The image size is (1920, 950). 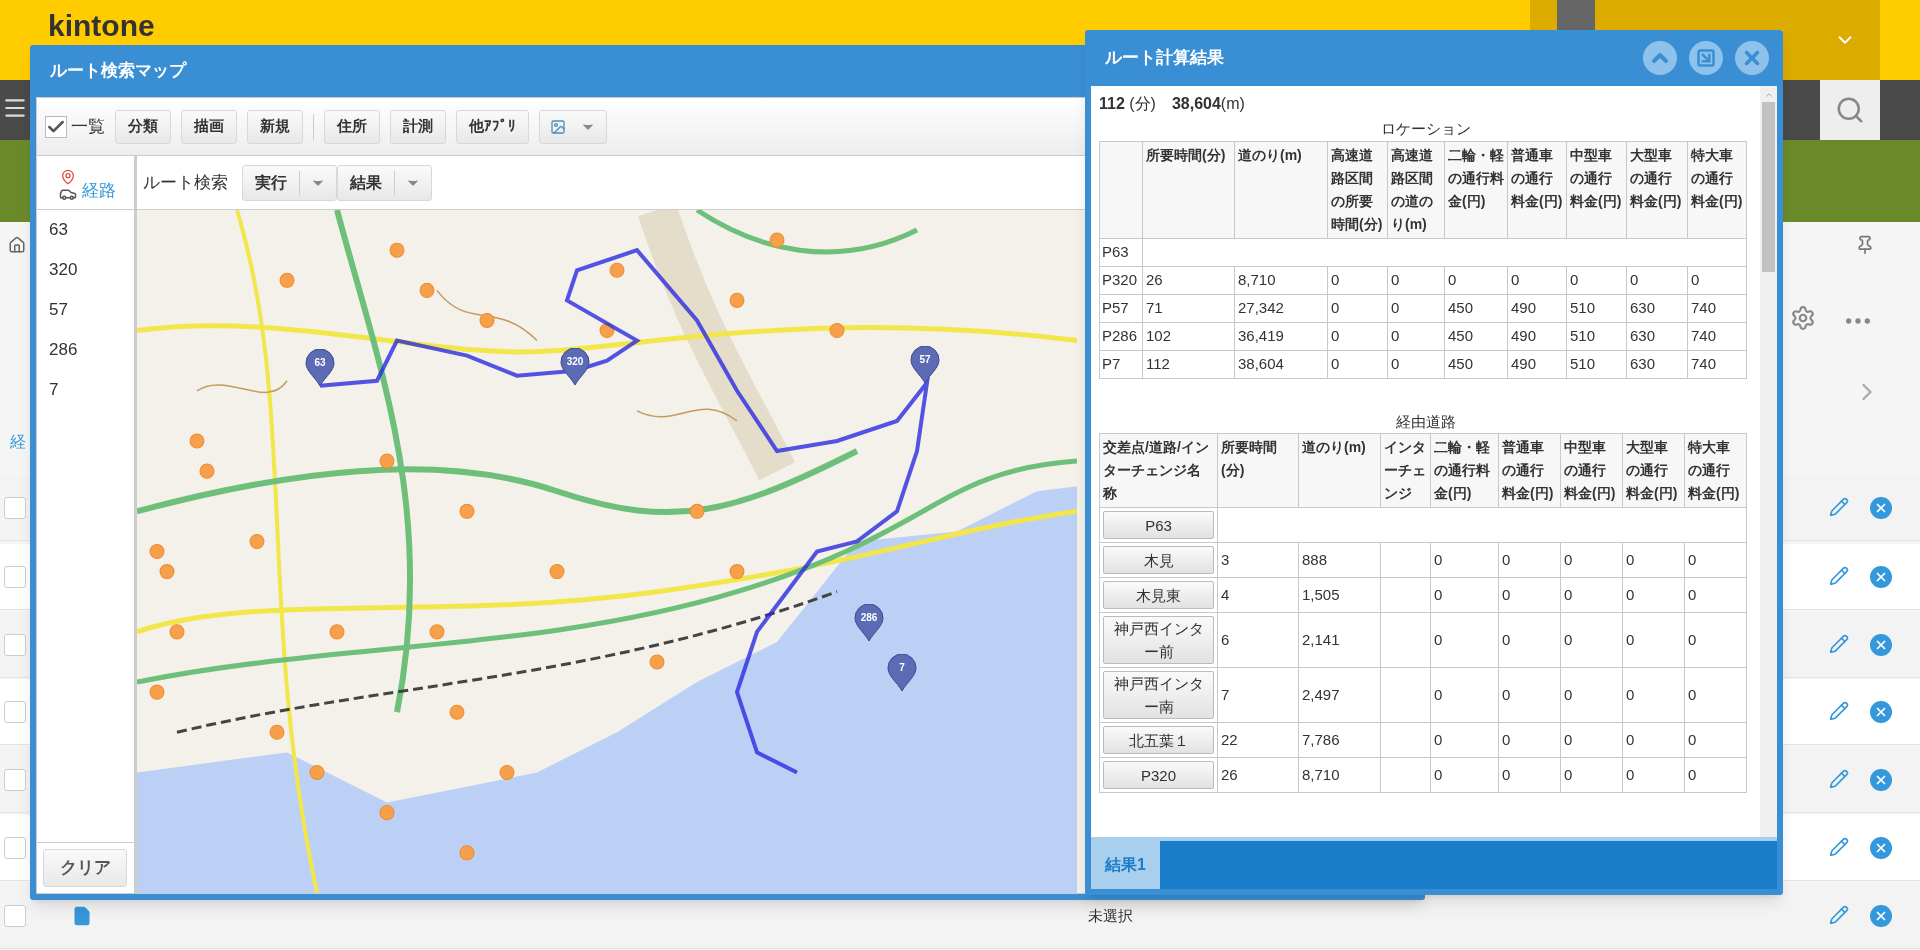 I want to click on map-pin: 57, so click(x=925, y=365).